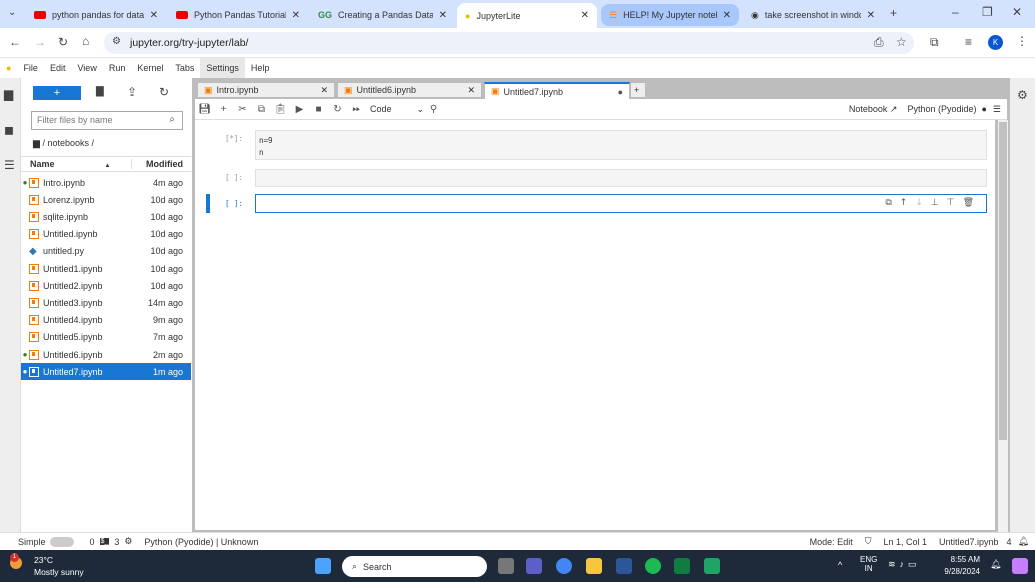 Image resolution: width=1035 pixels, height=582 pixels. Describe the element at coordinates (40, 42) in the screenshot. I see `forward-icon: →` at that location.